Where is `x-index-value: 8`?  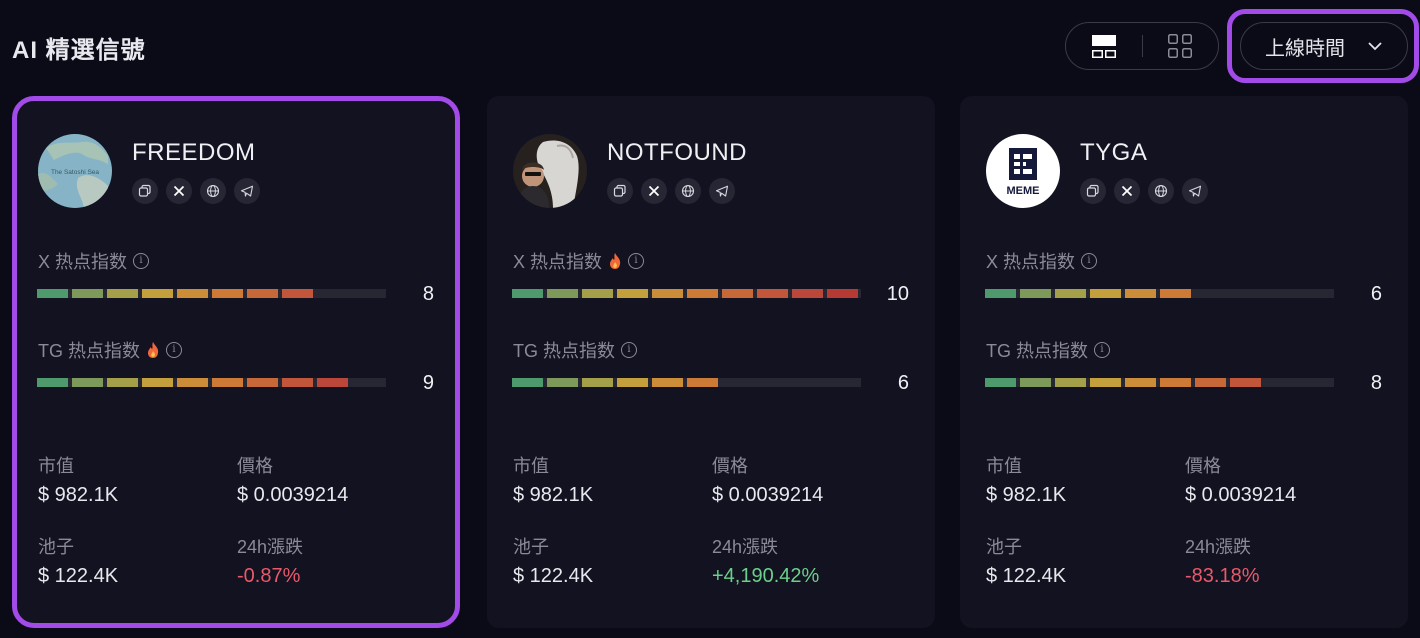
x-index-value: 8 is located at coordinates (428, 294).